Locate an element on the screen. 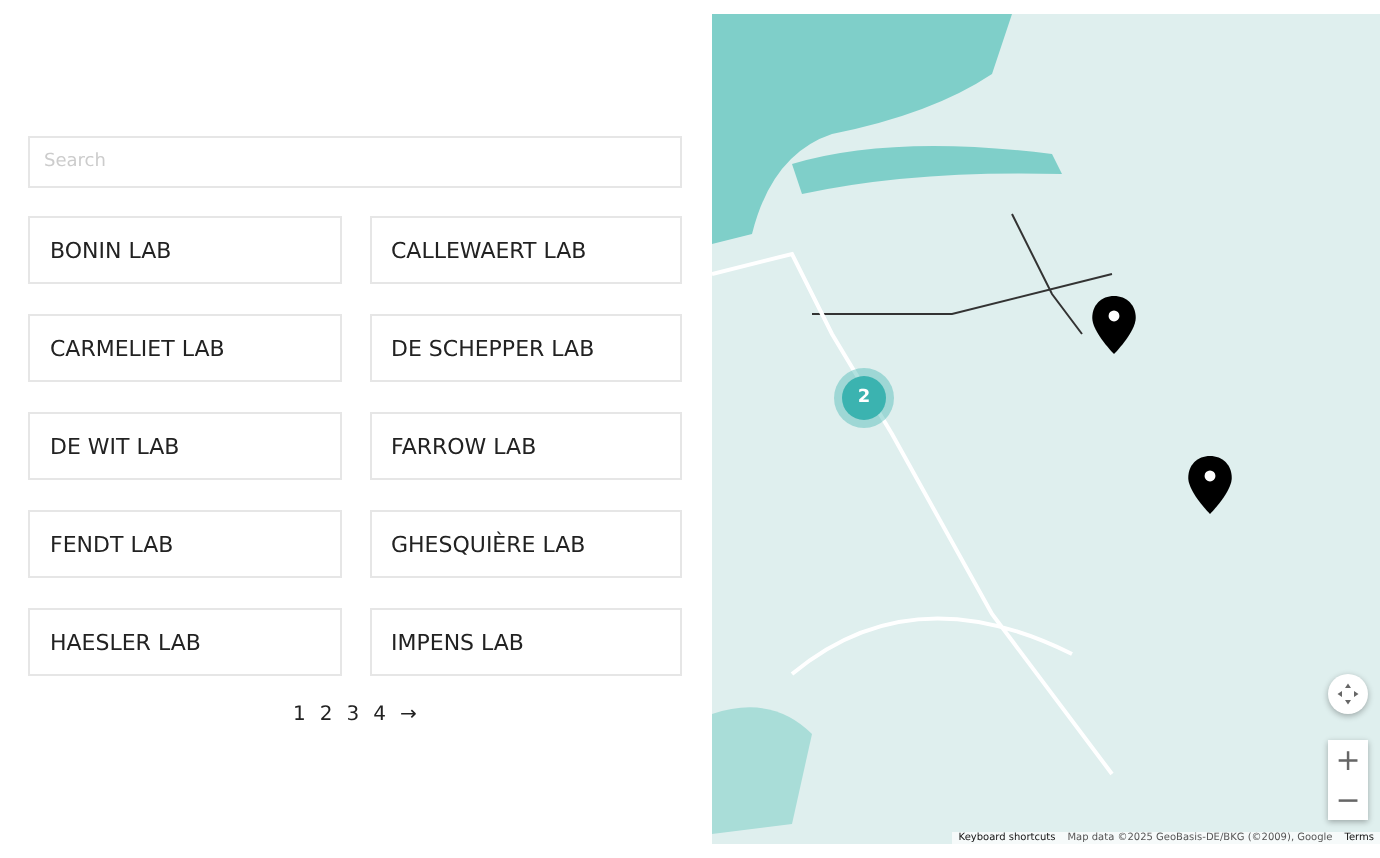  page-link: 2 is located at coordinates (326, 715).